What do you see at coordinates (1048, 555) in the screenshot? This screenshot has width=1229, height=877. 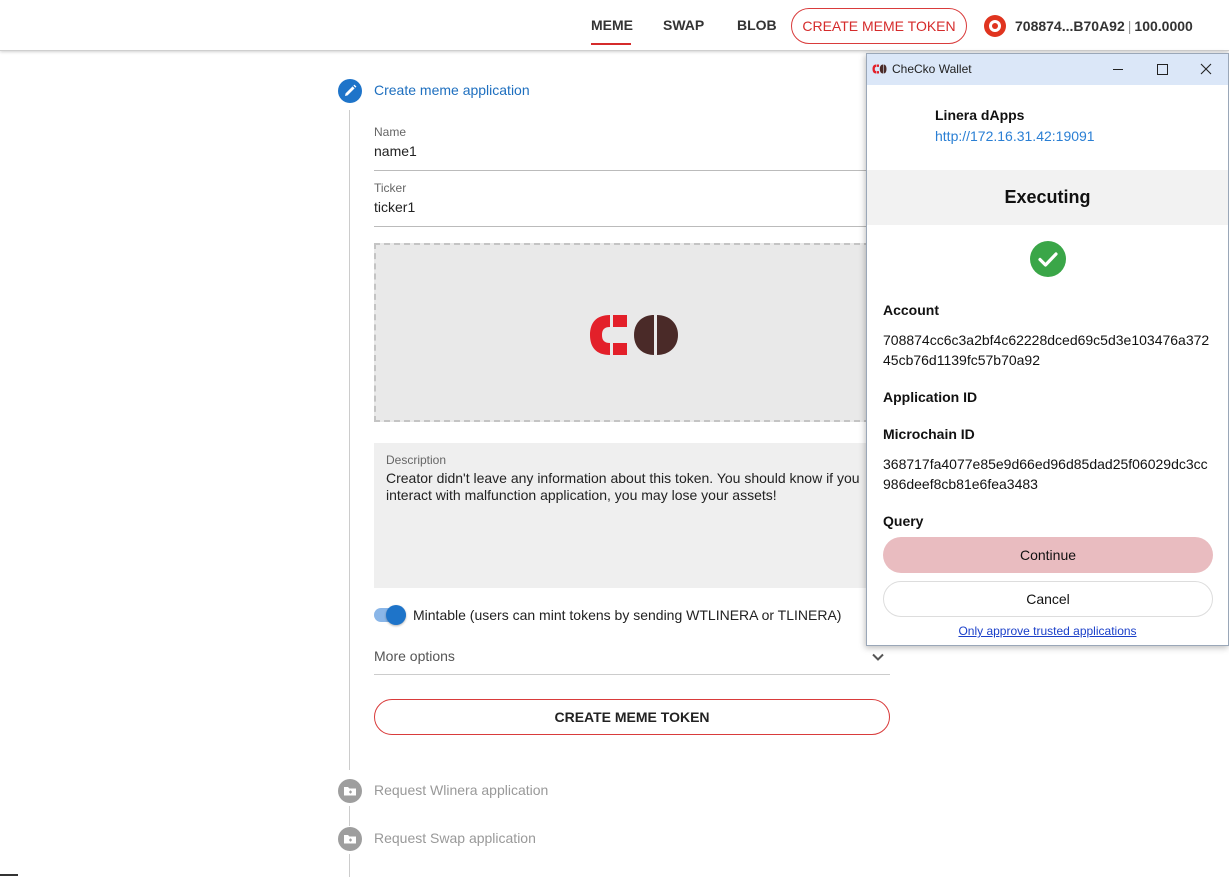 I see `continue-button: Continue` at bounding box center [1048, 555].